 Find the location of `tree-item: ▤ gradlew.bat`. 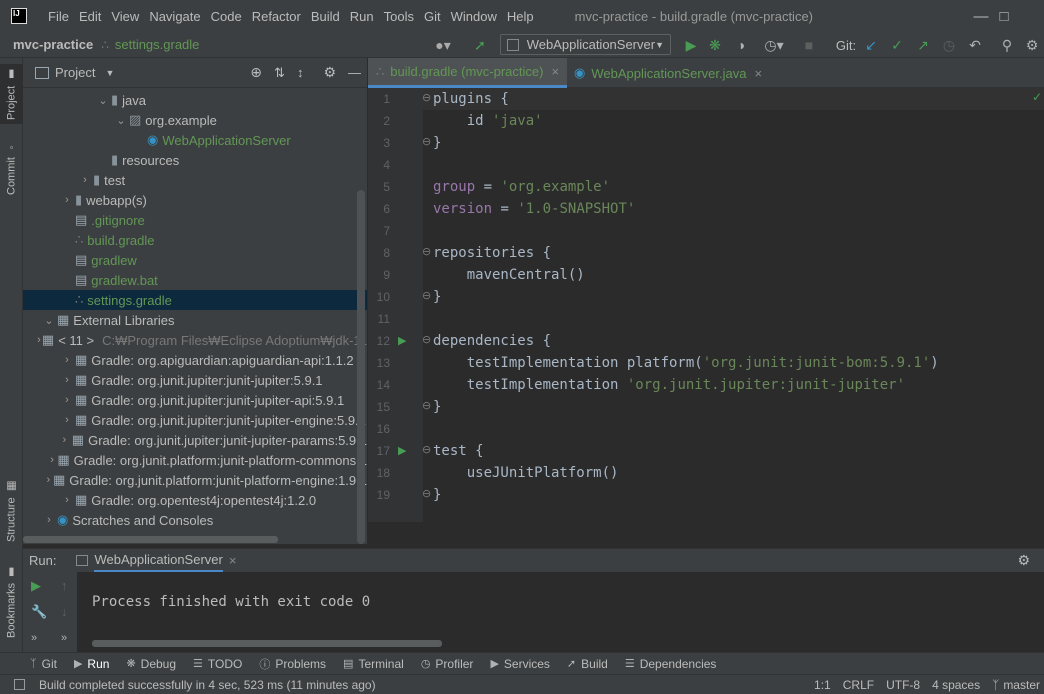

tree-item: ▤ gradlew.bat is located at coordinates (195, 280).